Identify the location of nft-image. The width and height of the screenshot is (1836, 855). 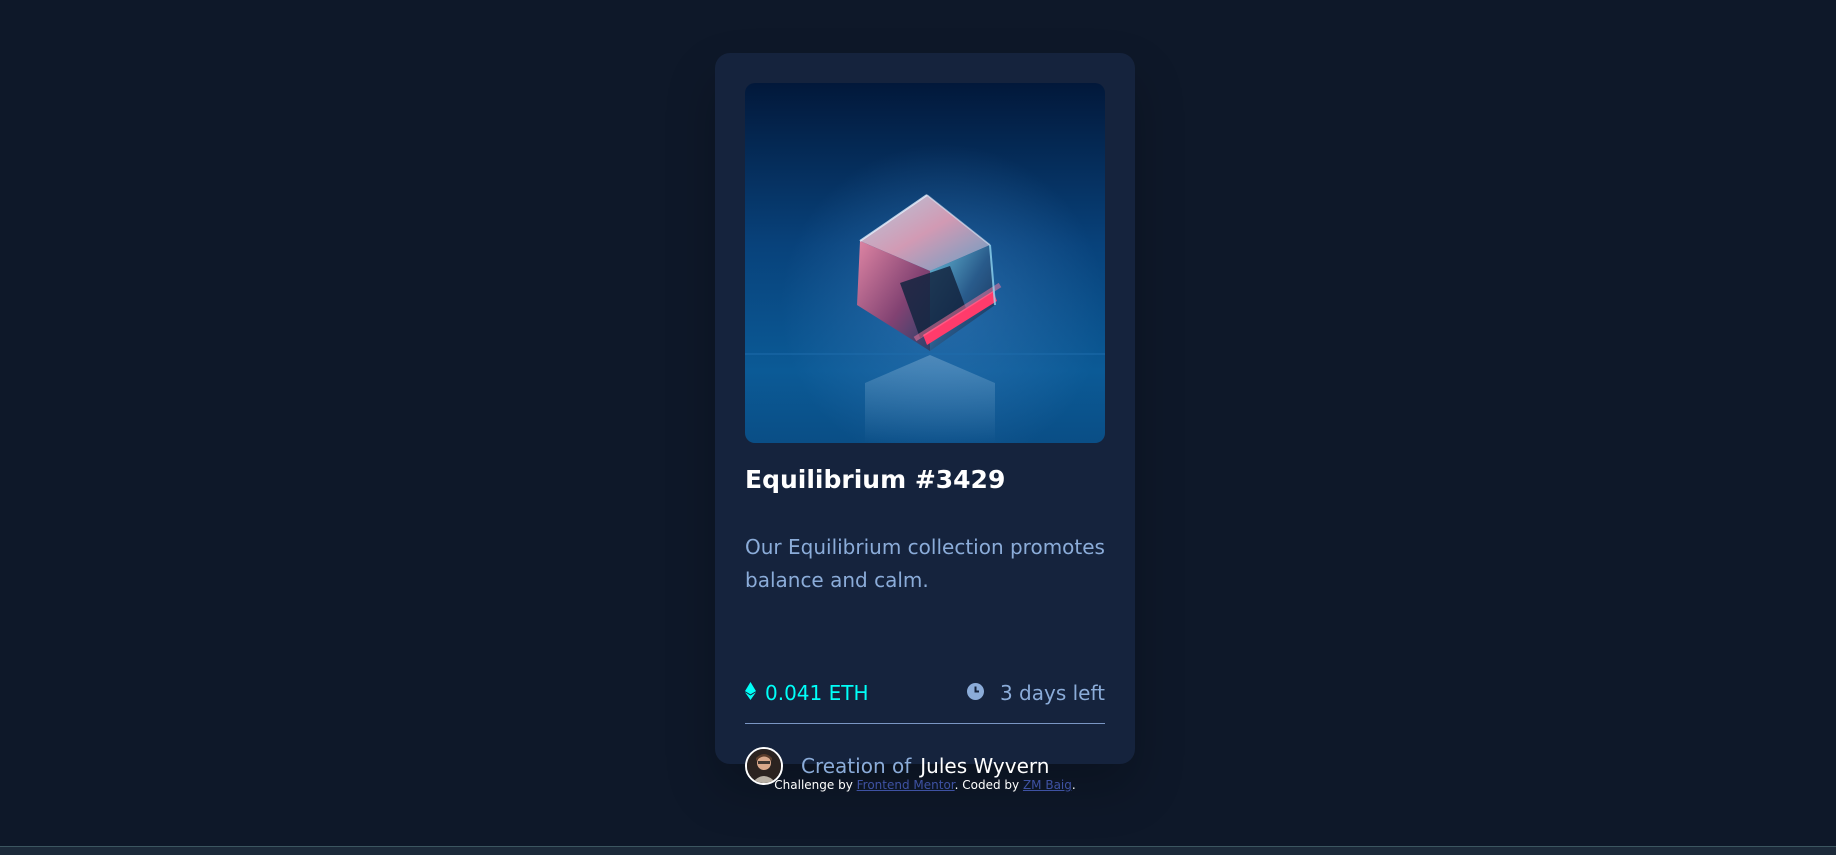
(925, 263).